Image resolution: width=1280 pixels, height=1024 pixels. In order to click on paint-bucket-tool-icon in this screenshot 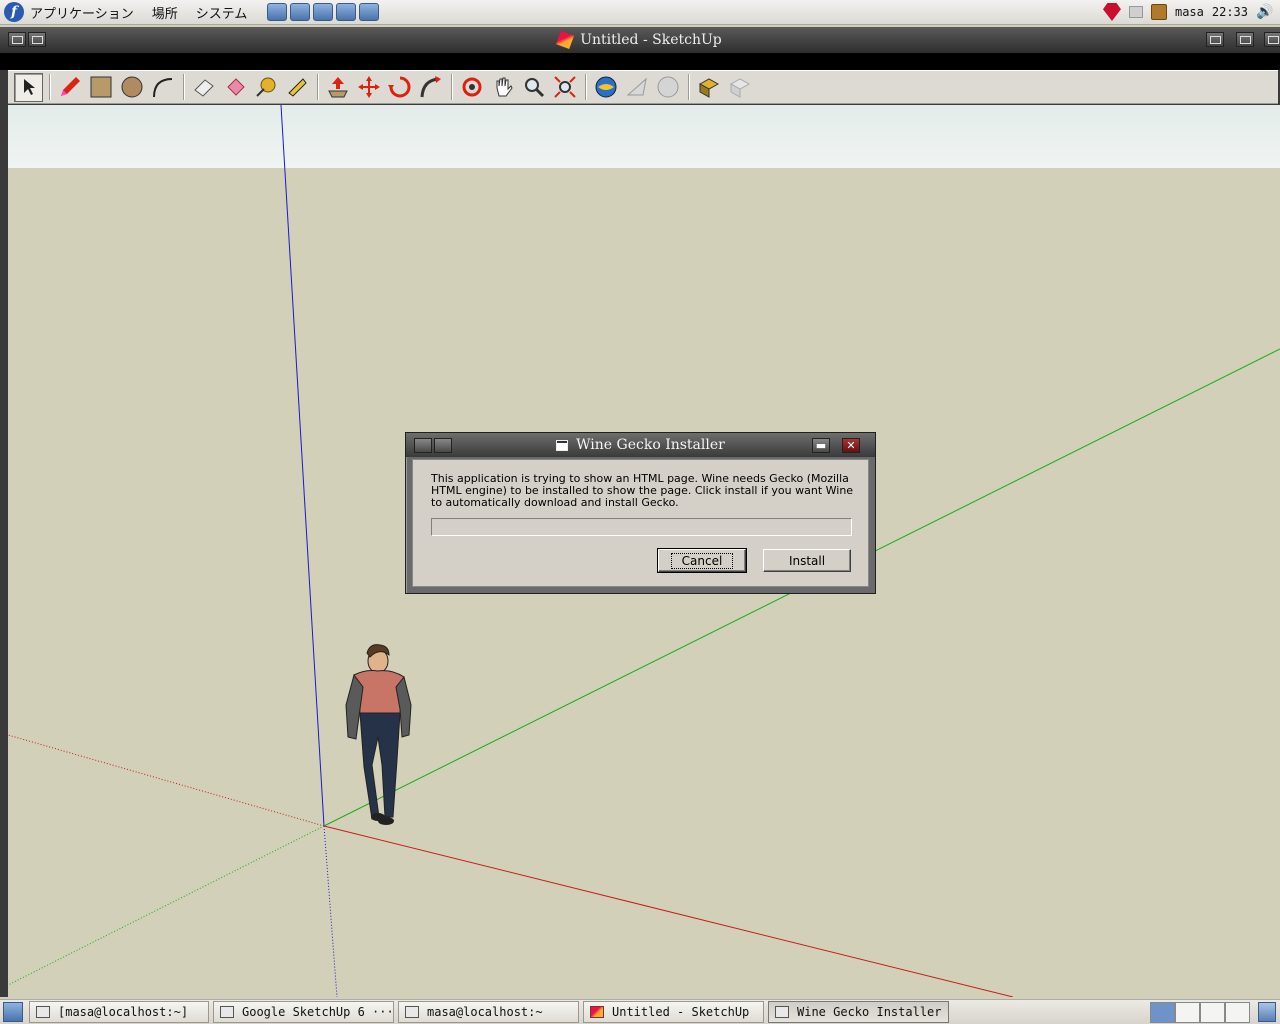, I will do `click(234, 87)`.